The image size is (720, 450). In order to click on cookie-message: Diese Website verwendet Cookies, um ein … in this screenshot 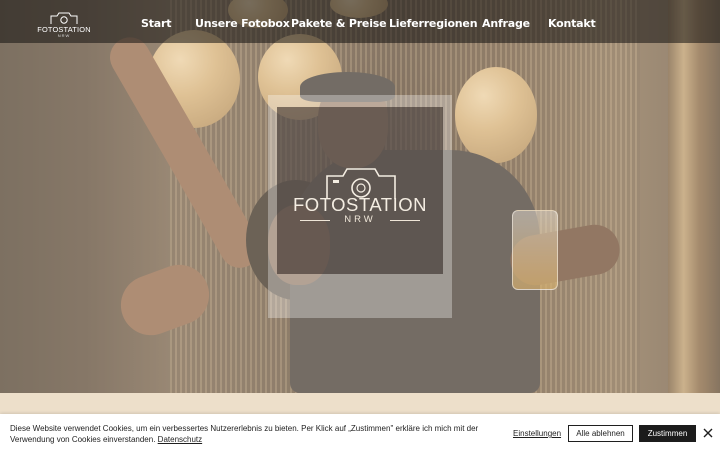, I will do `click(250, 434)`.